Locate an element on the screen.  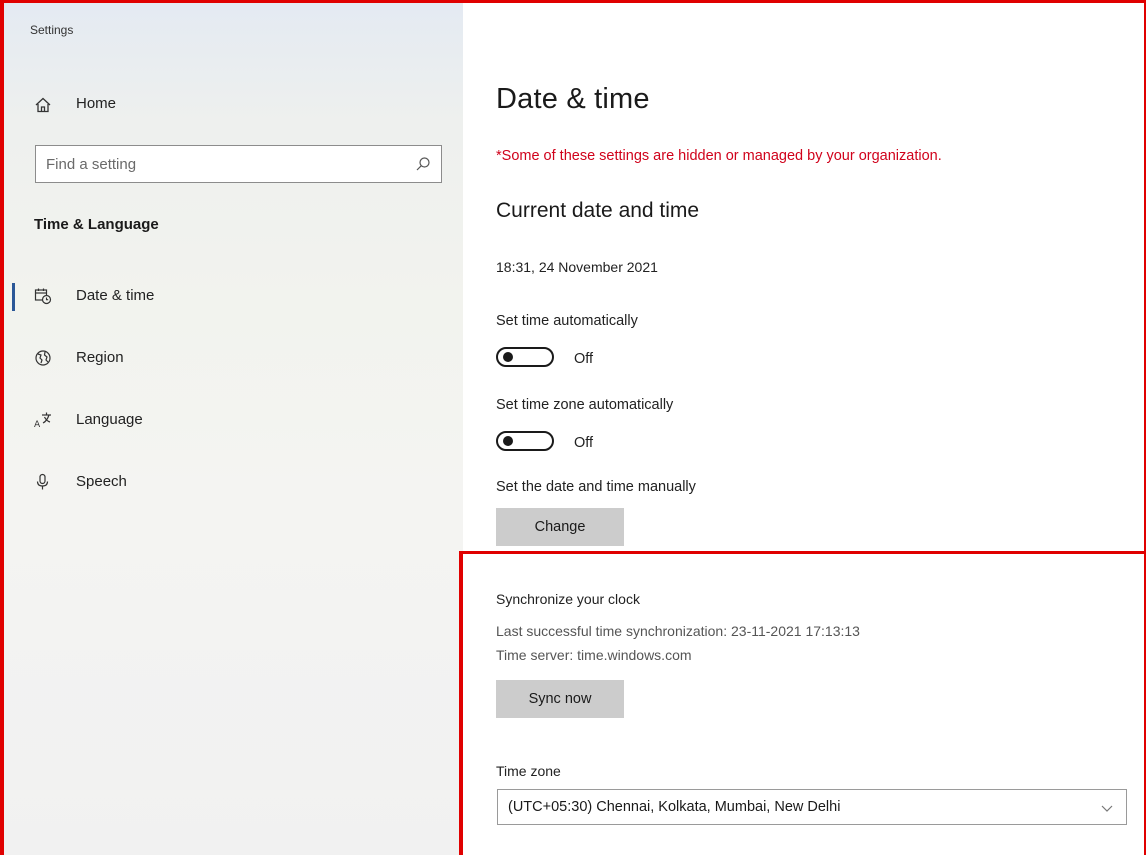
microphone-icon is located at coordinates (43, 482).